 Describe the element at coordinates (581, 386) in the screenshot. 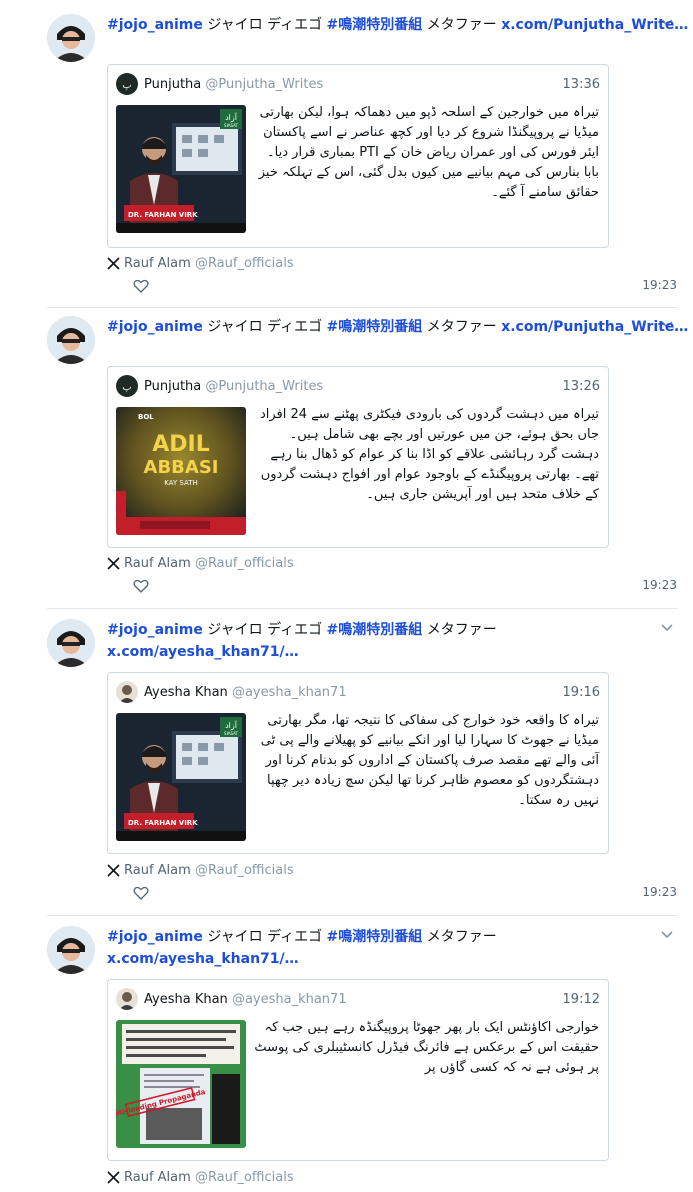

I see `quote-time: 13:26` at that location.